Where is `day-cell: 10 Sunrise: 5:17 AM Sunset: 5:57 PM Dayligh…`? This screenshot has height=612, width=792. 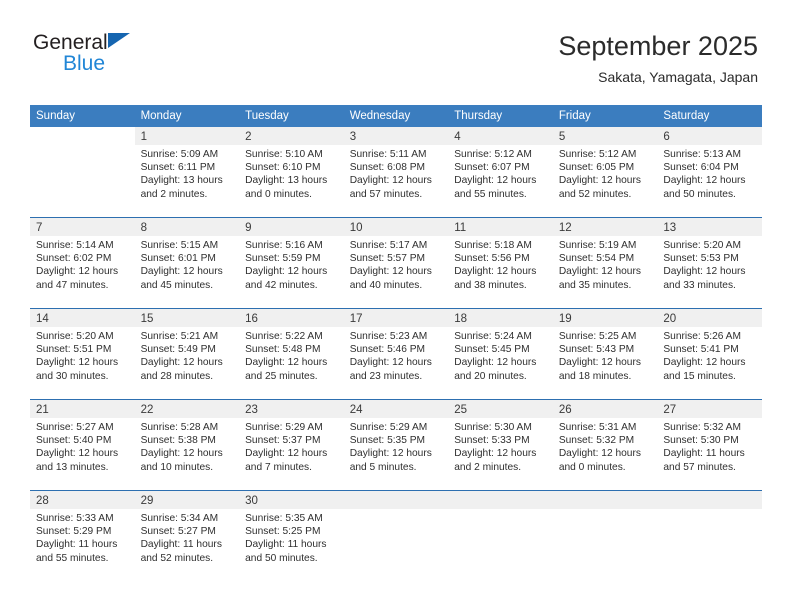
day-cell: 10 Sunrise: 5:17 AM Sunset: 5:57 PM Dayligh… is located at coordinates (396, 263).